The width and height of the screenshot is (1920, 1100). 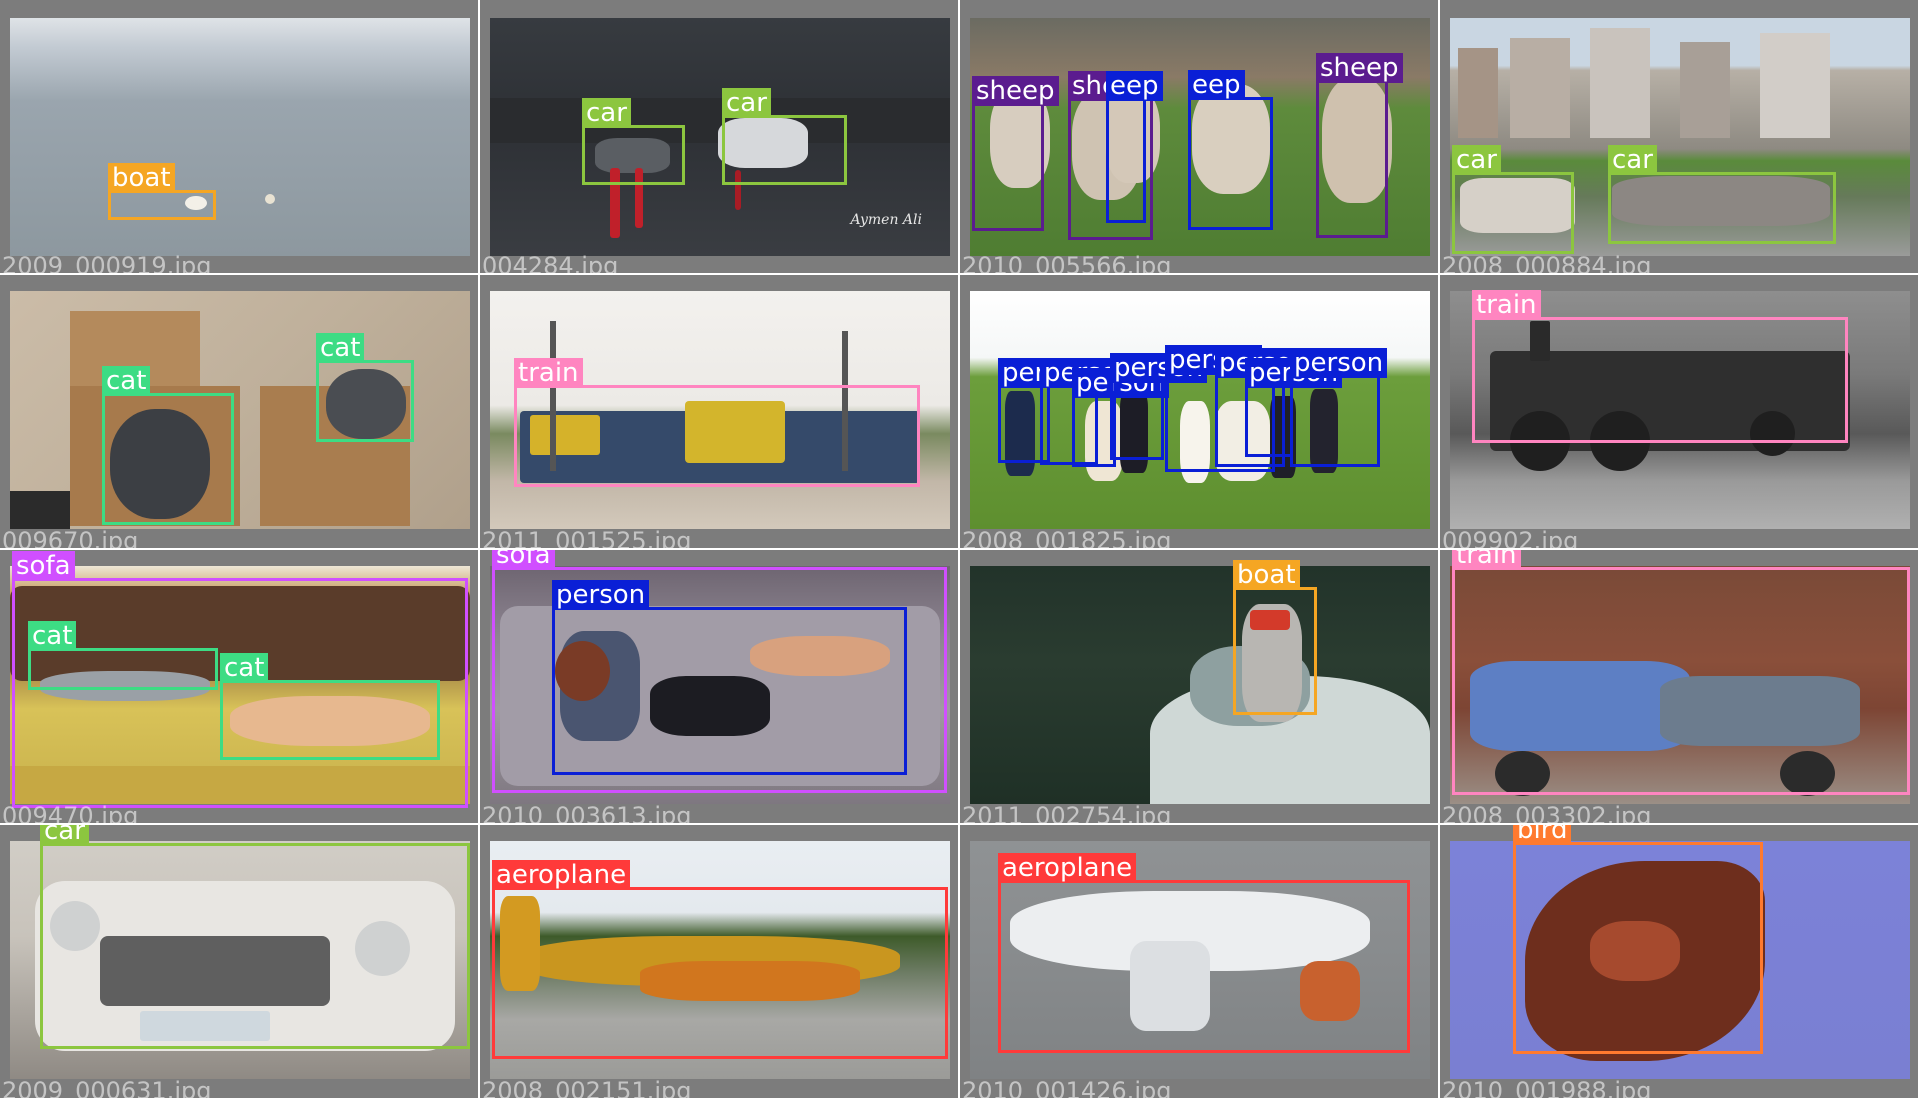 I want to click on image-filename: 2008_000884.jpg, so click(x=1547, y=263).